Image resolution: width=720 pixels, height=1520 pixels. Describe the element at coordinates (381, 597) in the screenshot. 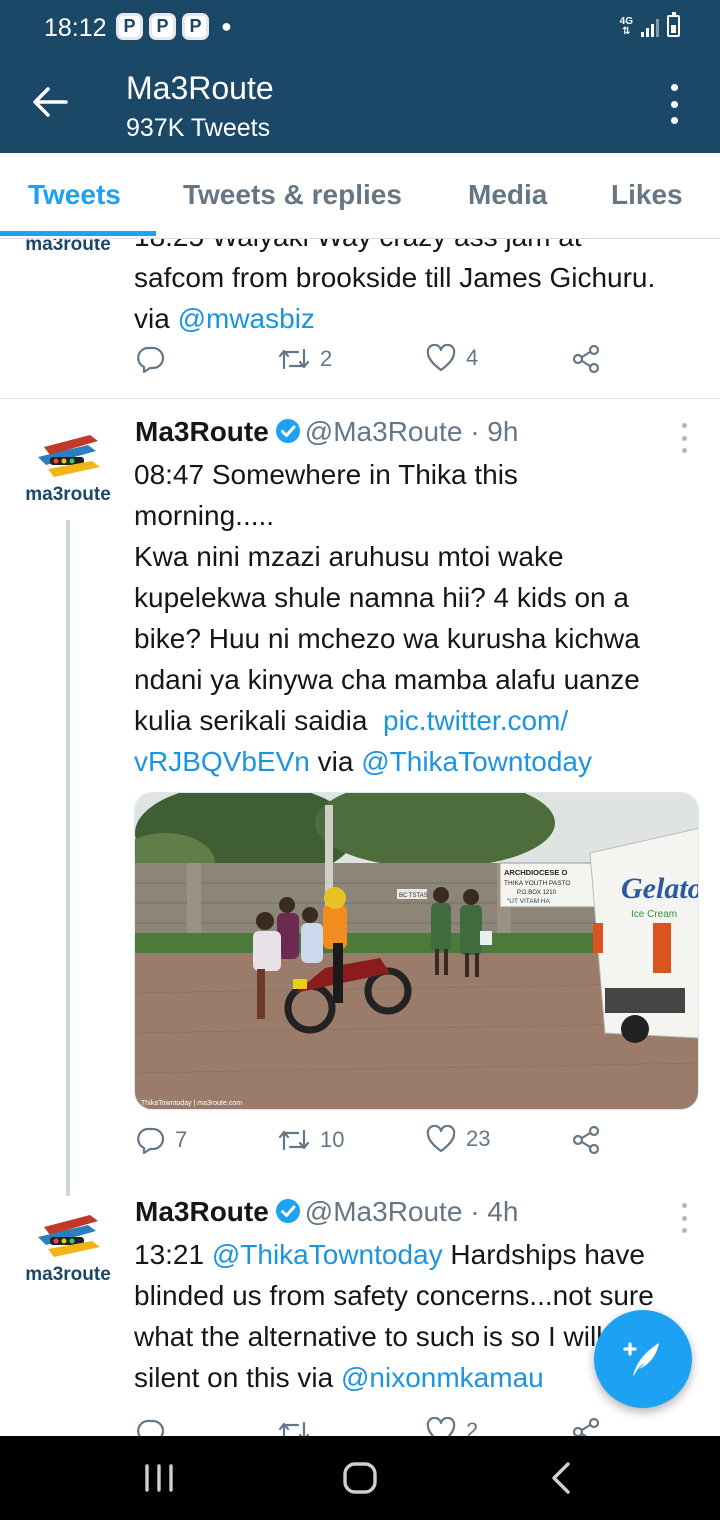

I see `tweet-line: kupelekwa shule namna hii? 4 kids on a` at that location.